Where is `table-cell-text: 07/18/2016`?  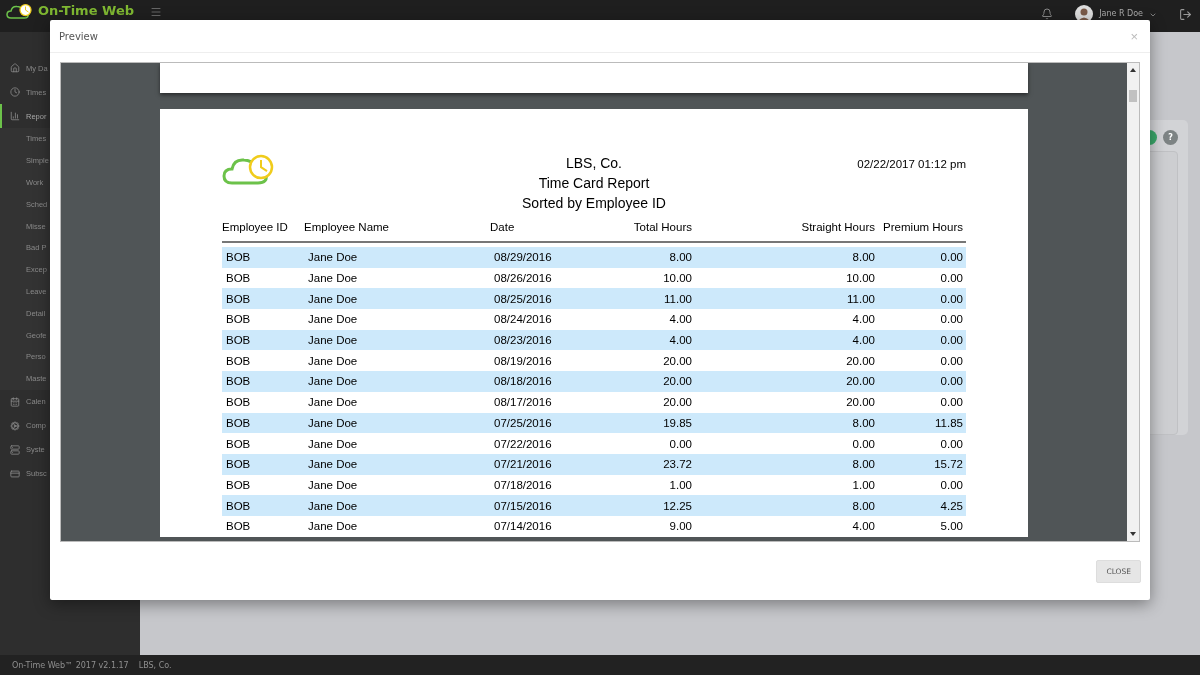
table-cell-text: 07/18/2016 is located at coordinates (523, 484).